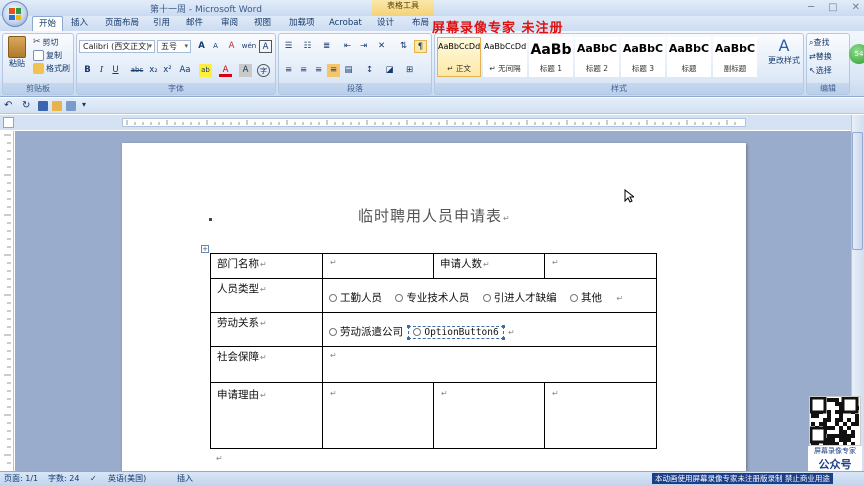  Describe the element at coordinates (266, 266) in the screenshot. I see `table-cell: 部门名称↵` at that location.